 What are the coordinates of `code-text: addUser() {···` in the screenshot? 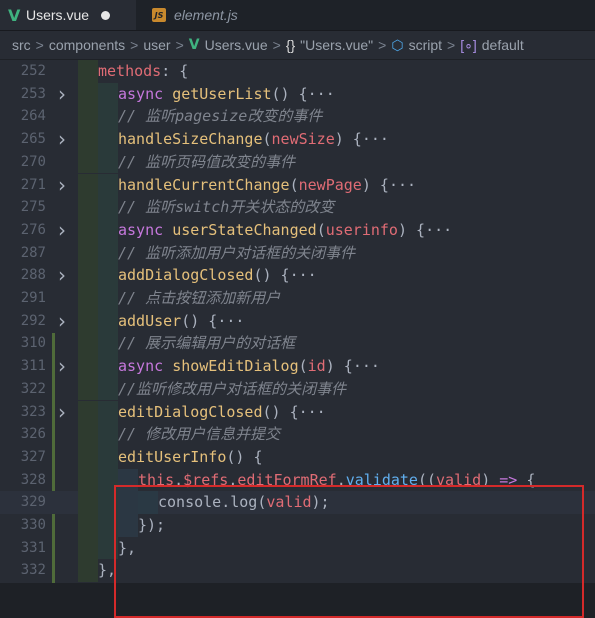 It's located at (181, 320).